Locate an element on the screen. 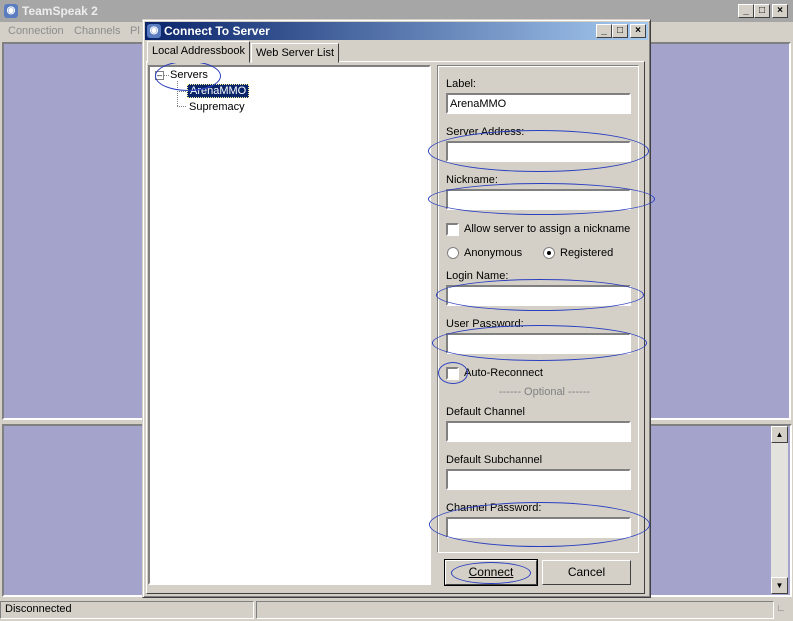  user-password-label: User Password: is located at coordinates (485, 324).